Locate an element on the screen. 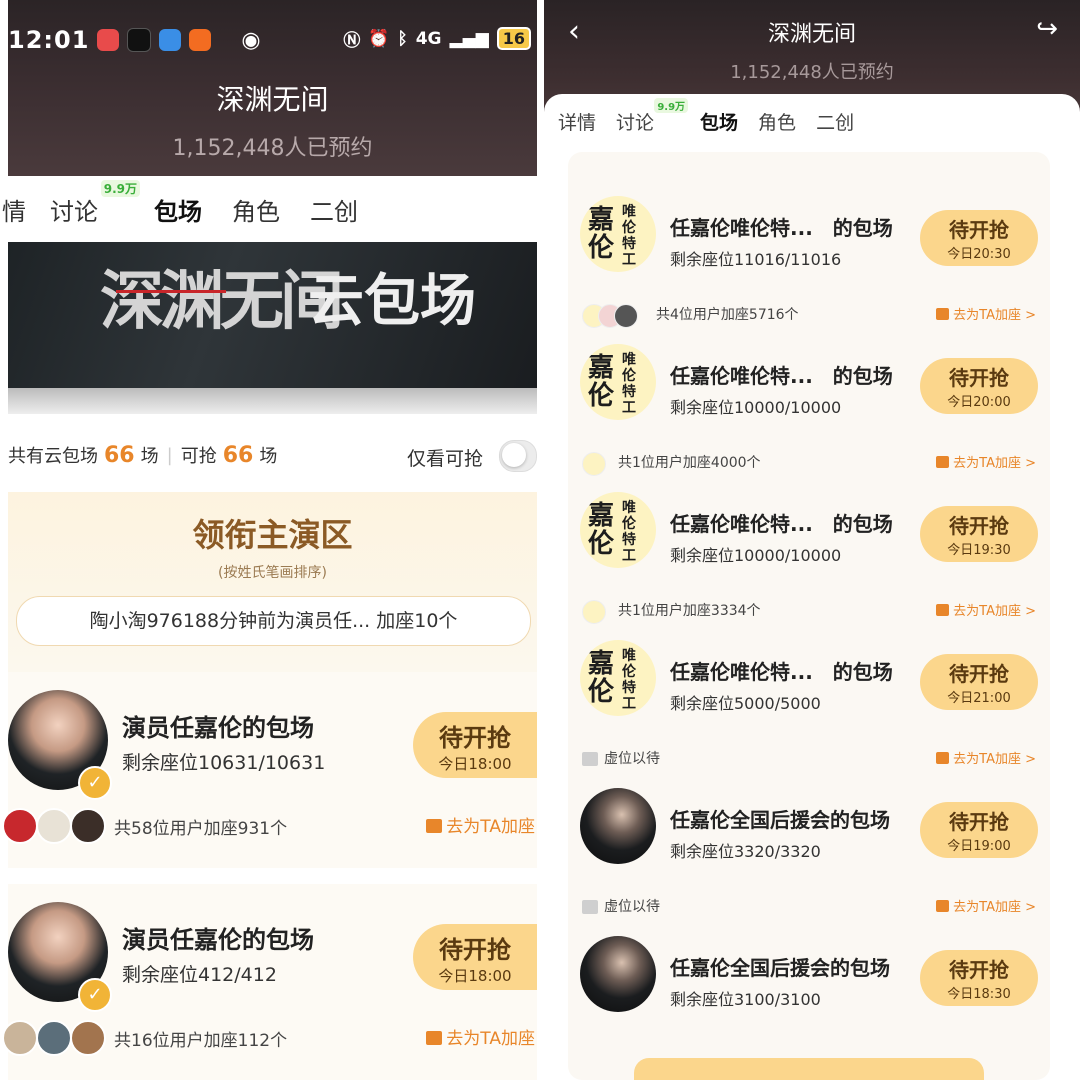 This screenshot has width=1080, height=1080. grab-unit: 场 is located at coordinates (268, 456).